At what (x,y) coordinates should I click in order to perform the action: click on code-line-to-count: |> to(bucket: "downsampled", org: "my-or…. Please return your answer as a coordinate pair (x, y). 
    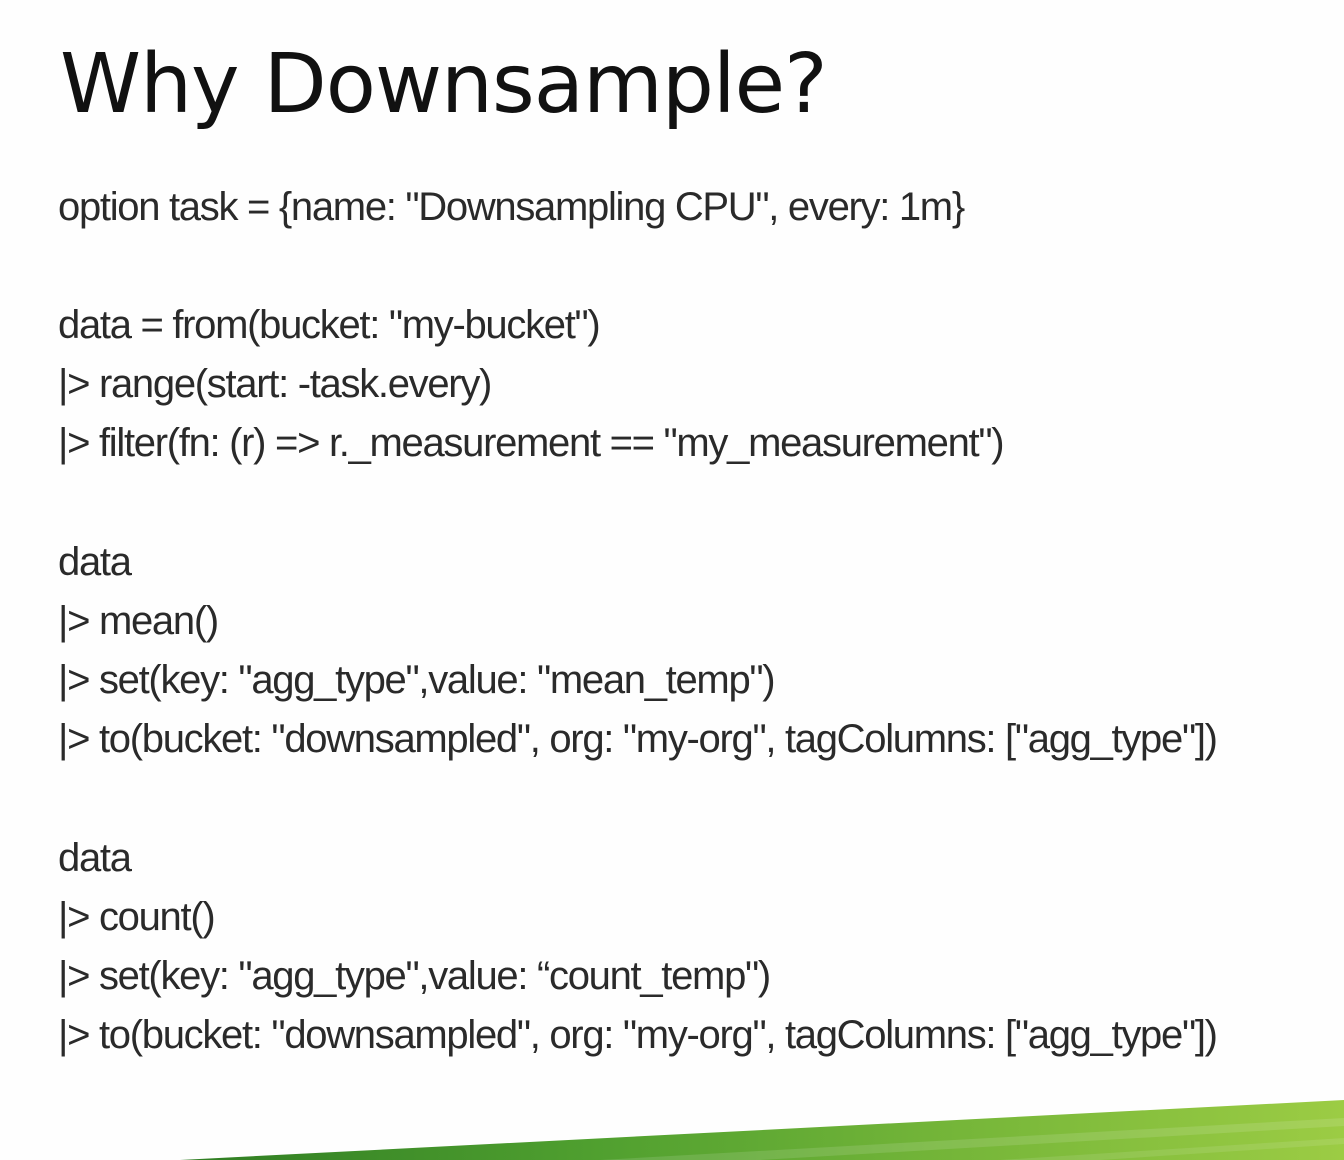
    Looking at the image, I should click on (638, 1035).